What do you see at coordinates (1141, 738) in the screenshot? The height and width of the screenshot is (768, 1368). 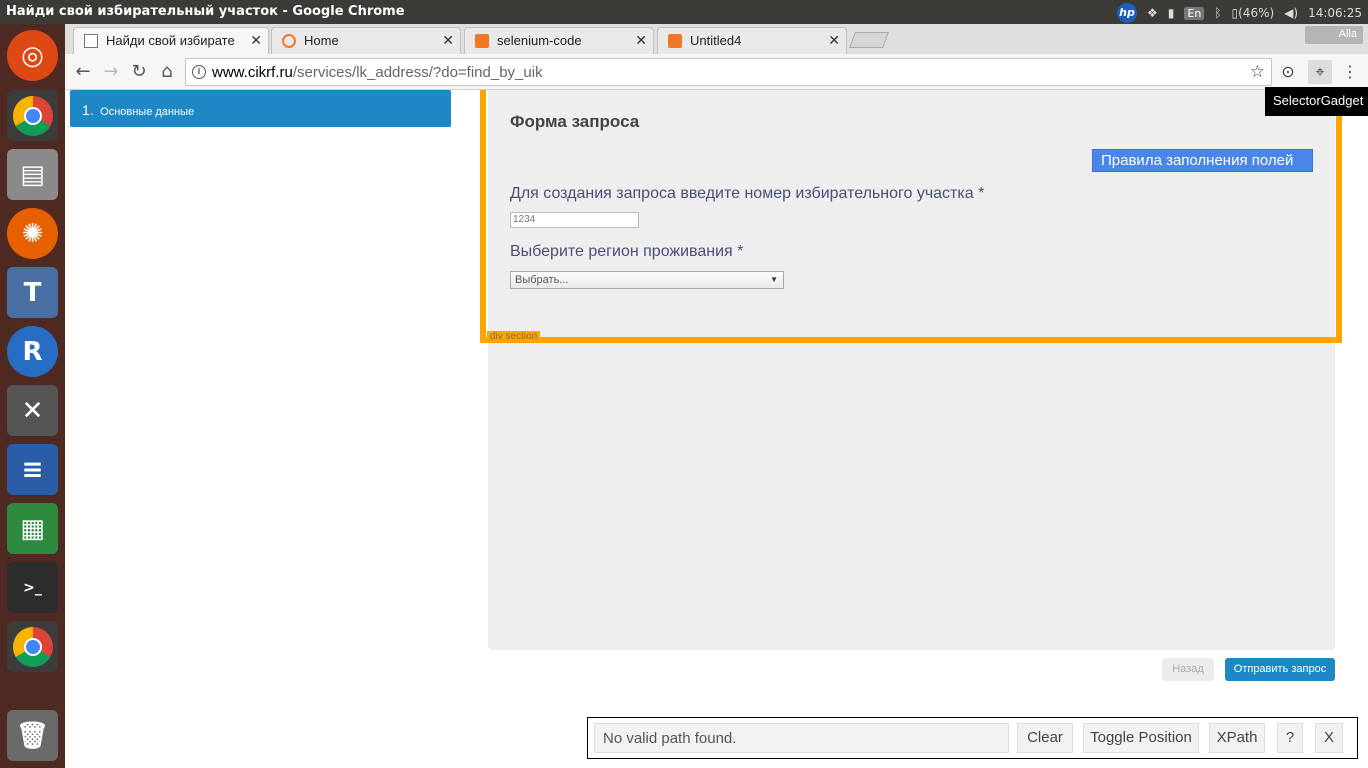 I see `toggle-position-button: Toggle Position` at bounding box center [1141, 738].